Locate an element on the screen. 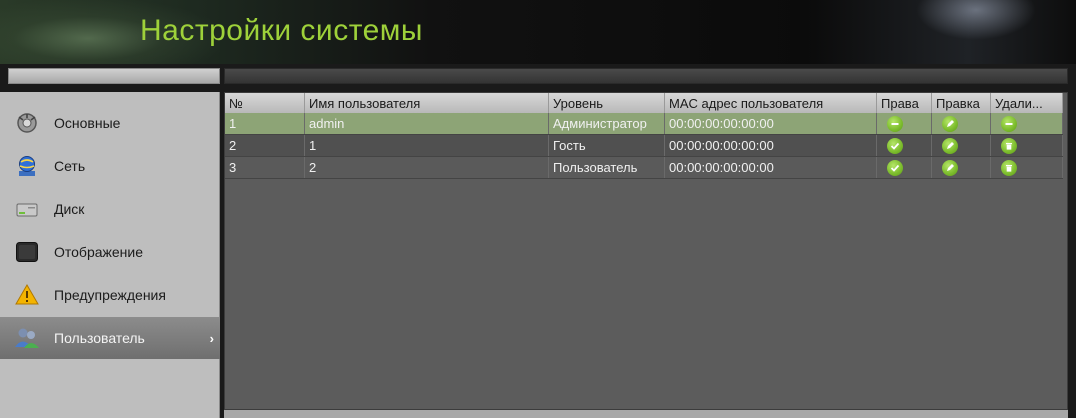 The image size is (1076, 418). monitor-icon is located at coordinates (27, 252).